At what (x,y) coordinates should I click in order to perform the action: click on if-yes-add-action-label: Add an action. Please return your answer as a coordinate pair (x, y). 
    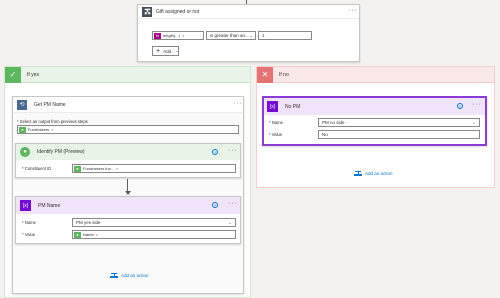
    Looking at the image, I should click on (135, 275).